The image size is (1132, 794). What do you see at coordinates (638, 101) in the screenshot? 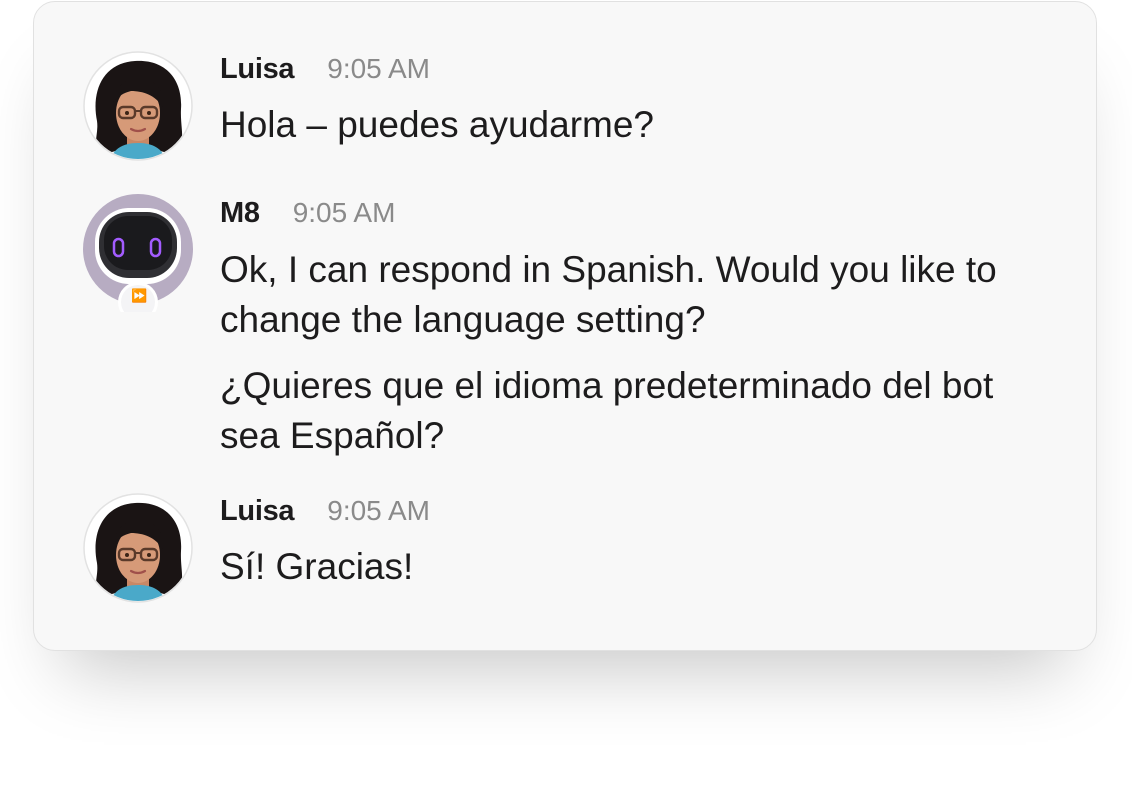
I see `message-content: Luisa 9:05 AM Hola – puedes ayudarme?` at bounding box center [638, 101].